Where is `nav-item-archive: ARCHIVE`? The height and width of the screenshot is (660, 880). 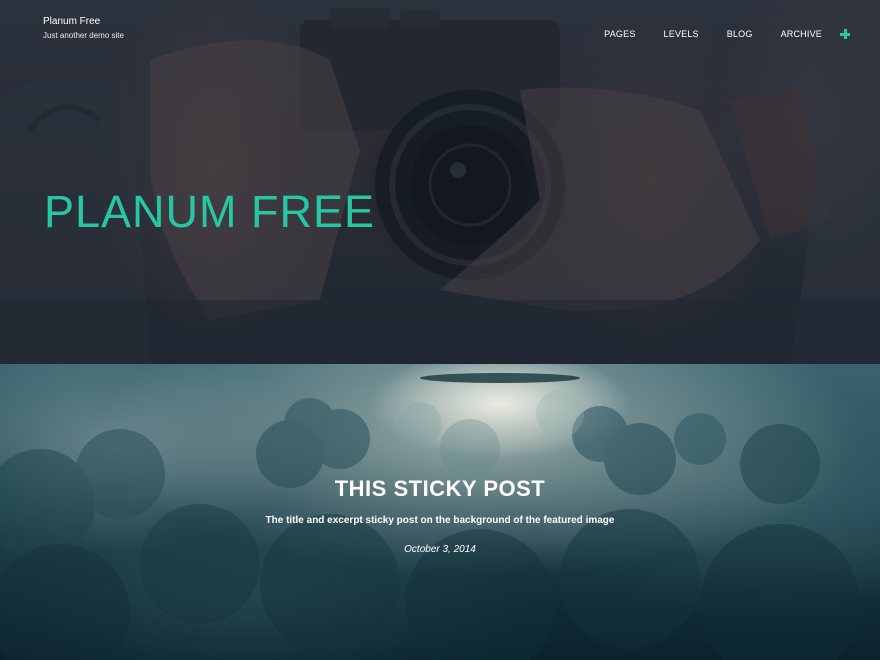
nav-item-archive: ARCHIVE is located at coordinates (801, 34).